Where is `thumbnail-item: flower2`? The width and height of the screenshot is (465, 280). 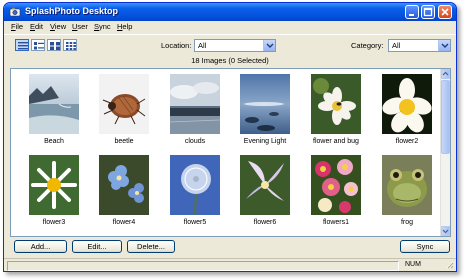
thumbnail-item: flower2 is located at coordinates (407, 114).